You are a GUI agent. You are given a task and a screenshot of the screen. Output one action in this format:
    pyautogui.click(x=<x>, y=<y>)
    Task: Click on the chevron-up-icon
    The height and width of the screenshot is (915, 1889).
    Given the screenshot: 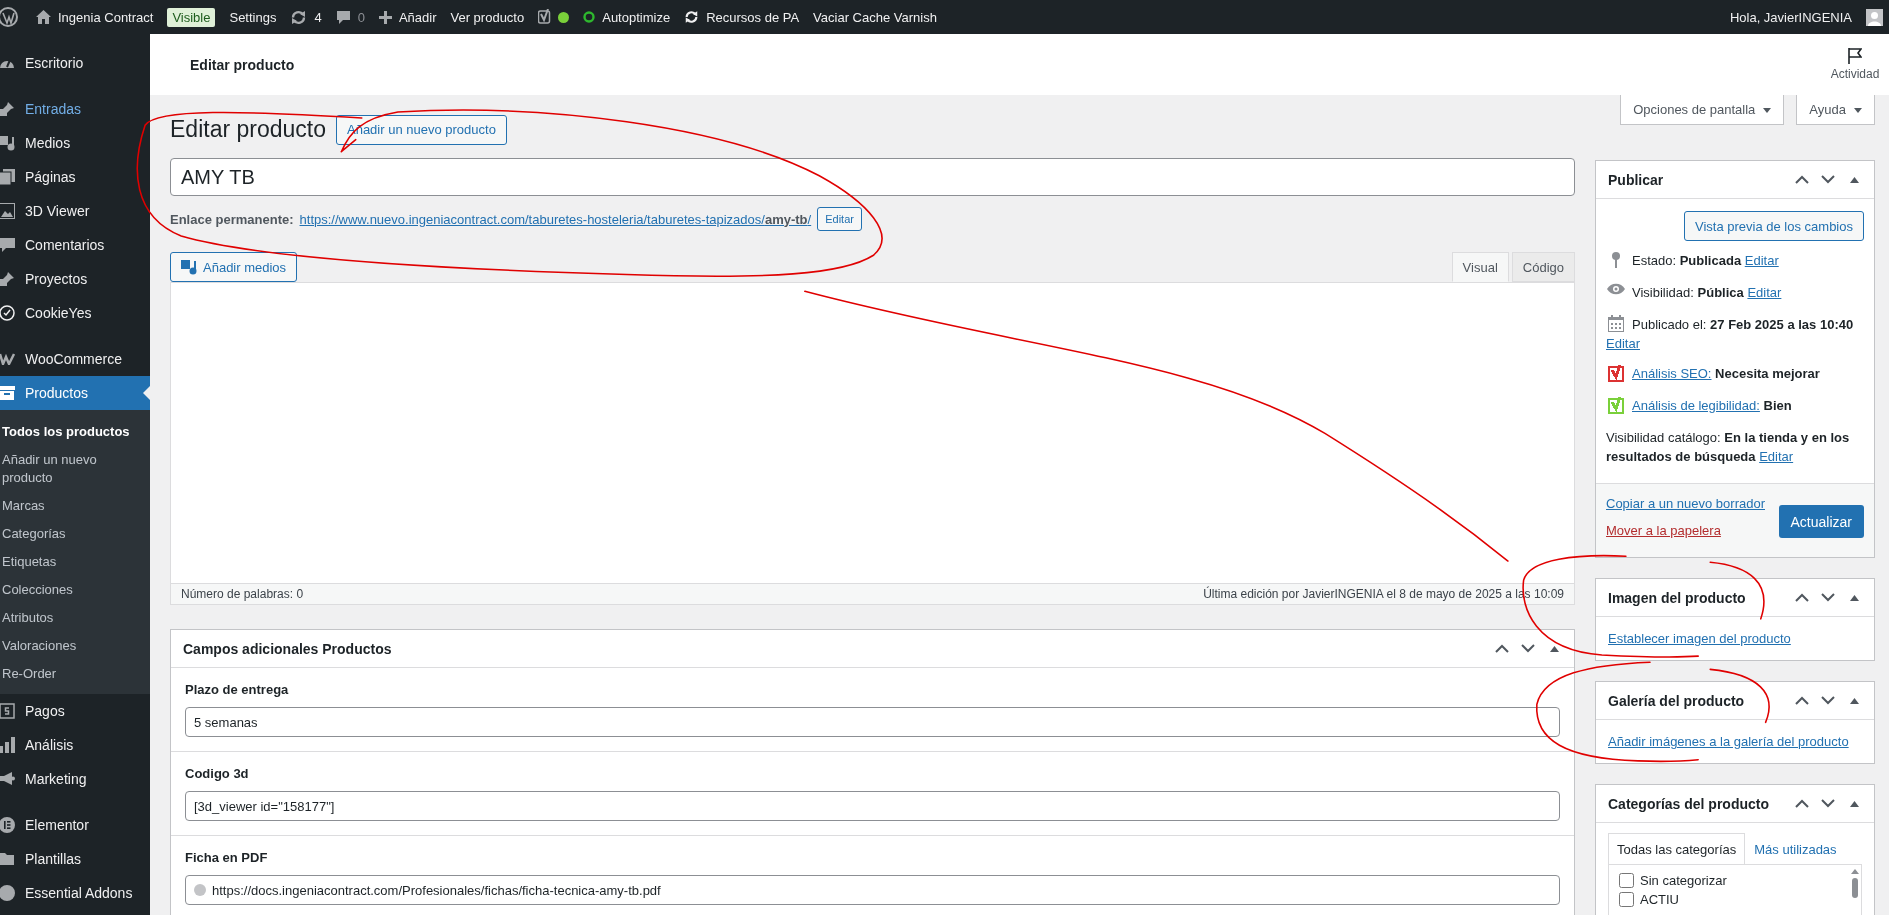 What is the action you would take?
    pyautogui.click(x=1802, y=700)
    